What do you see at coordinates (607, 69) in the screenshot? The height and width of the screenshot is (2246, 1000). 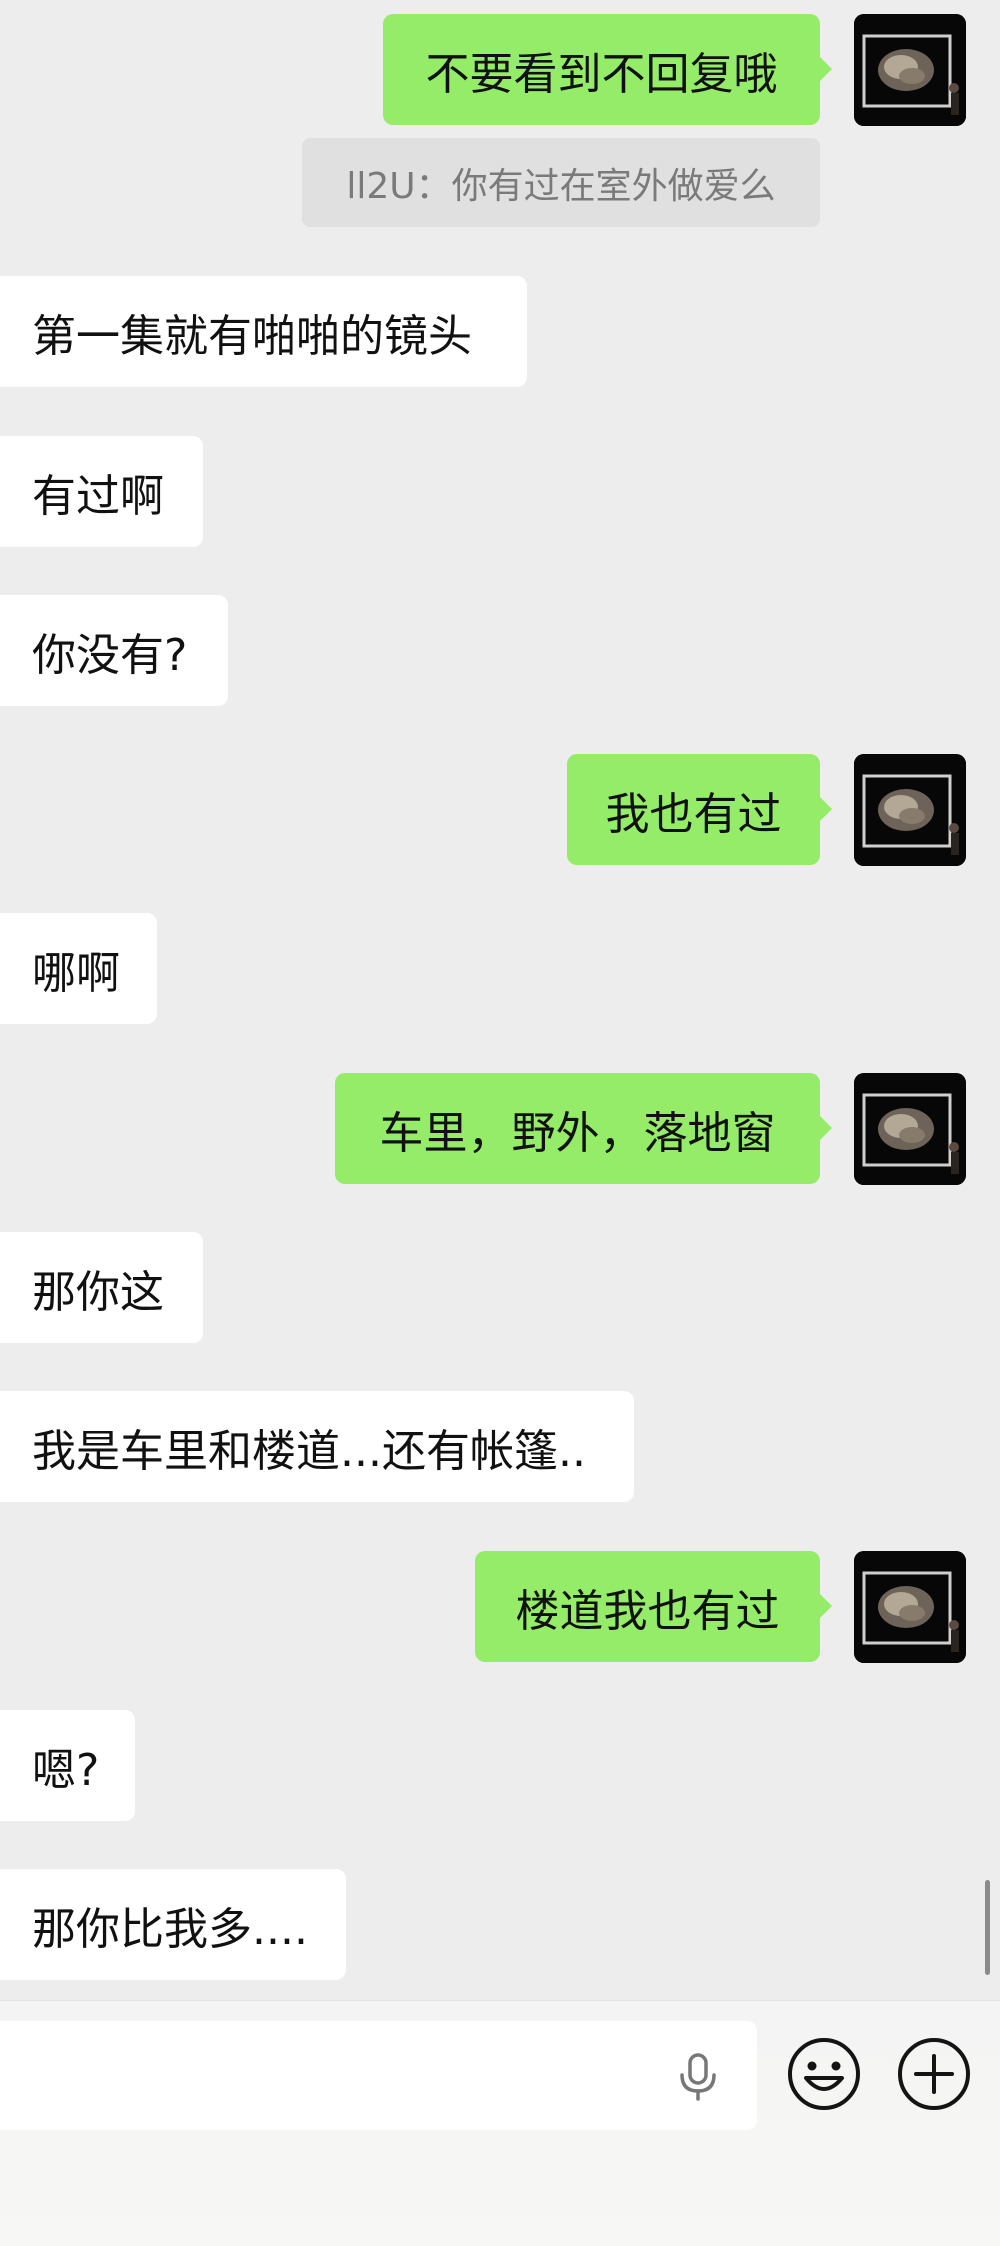 I see `message-bubble-outgoing: 不要看到不回复哦` at bounding box center [607, 69].